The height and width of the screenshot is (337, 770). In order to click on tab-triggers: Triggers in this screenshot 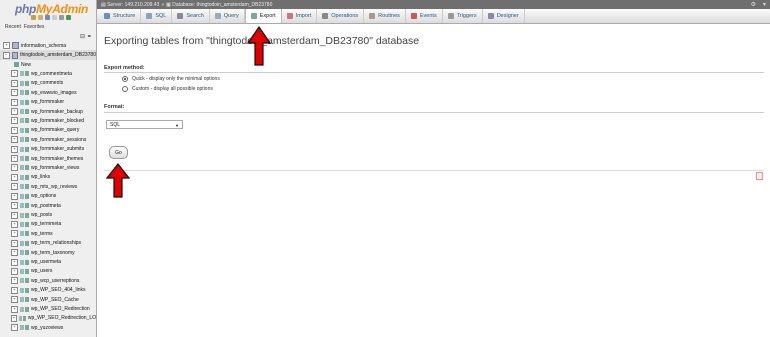, I will do `click(463, 16)`.